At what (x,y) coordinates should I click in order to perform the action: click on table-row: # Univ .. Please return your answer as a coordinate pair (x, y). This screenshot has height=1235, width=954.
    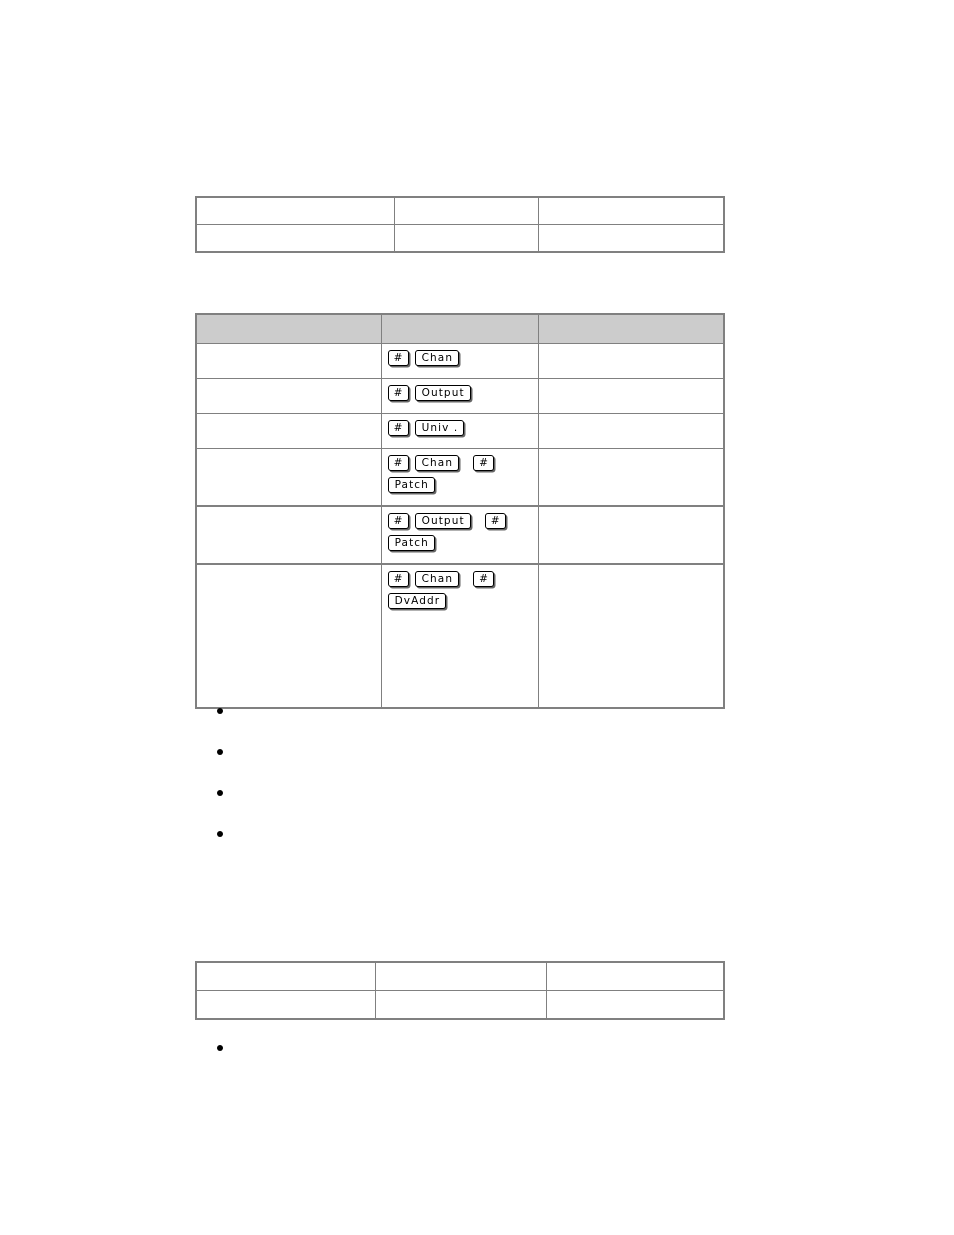
    Looking at the image, I should click on (460, 431).